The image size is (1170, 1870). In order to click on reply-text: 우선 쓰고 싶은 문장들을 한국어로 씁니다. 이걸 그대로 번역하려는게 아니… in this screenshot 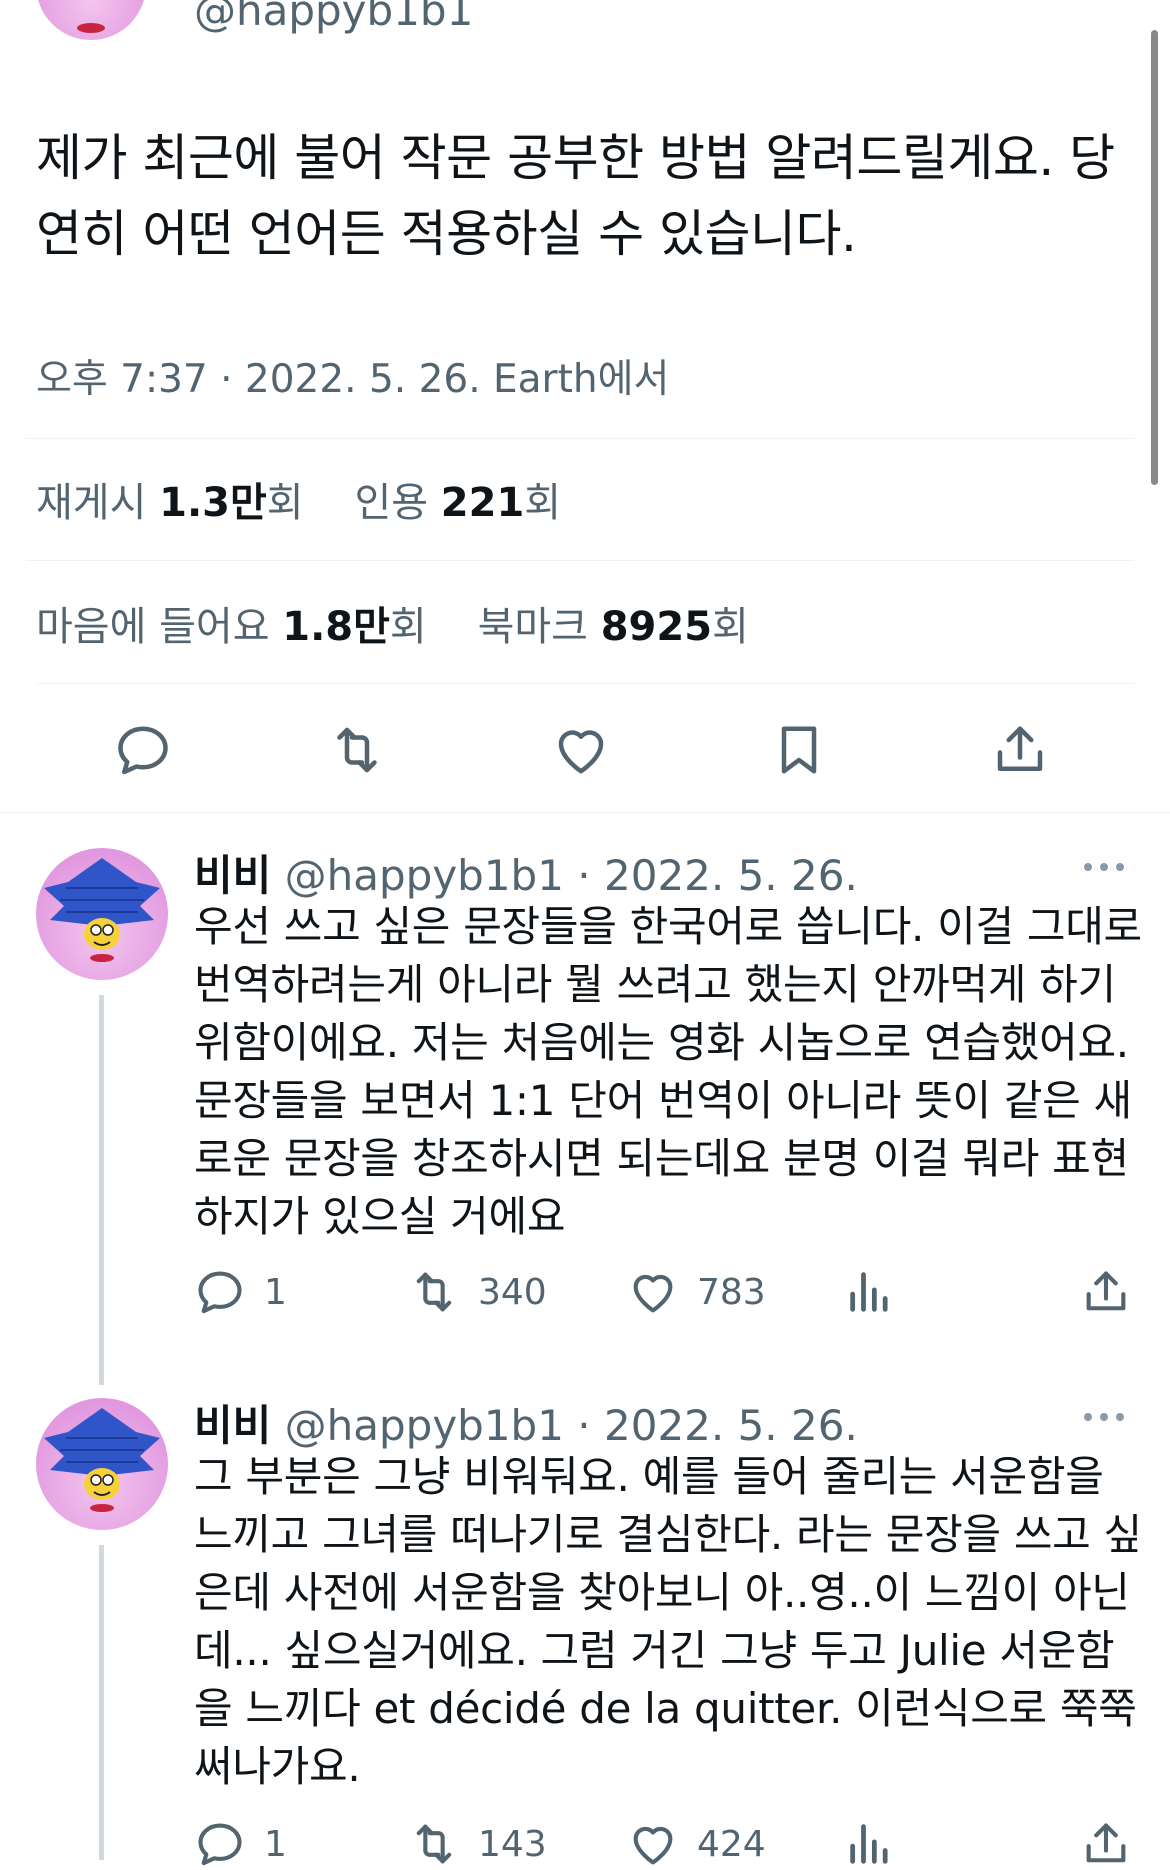, I will do `click(668, 1071)`.